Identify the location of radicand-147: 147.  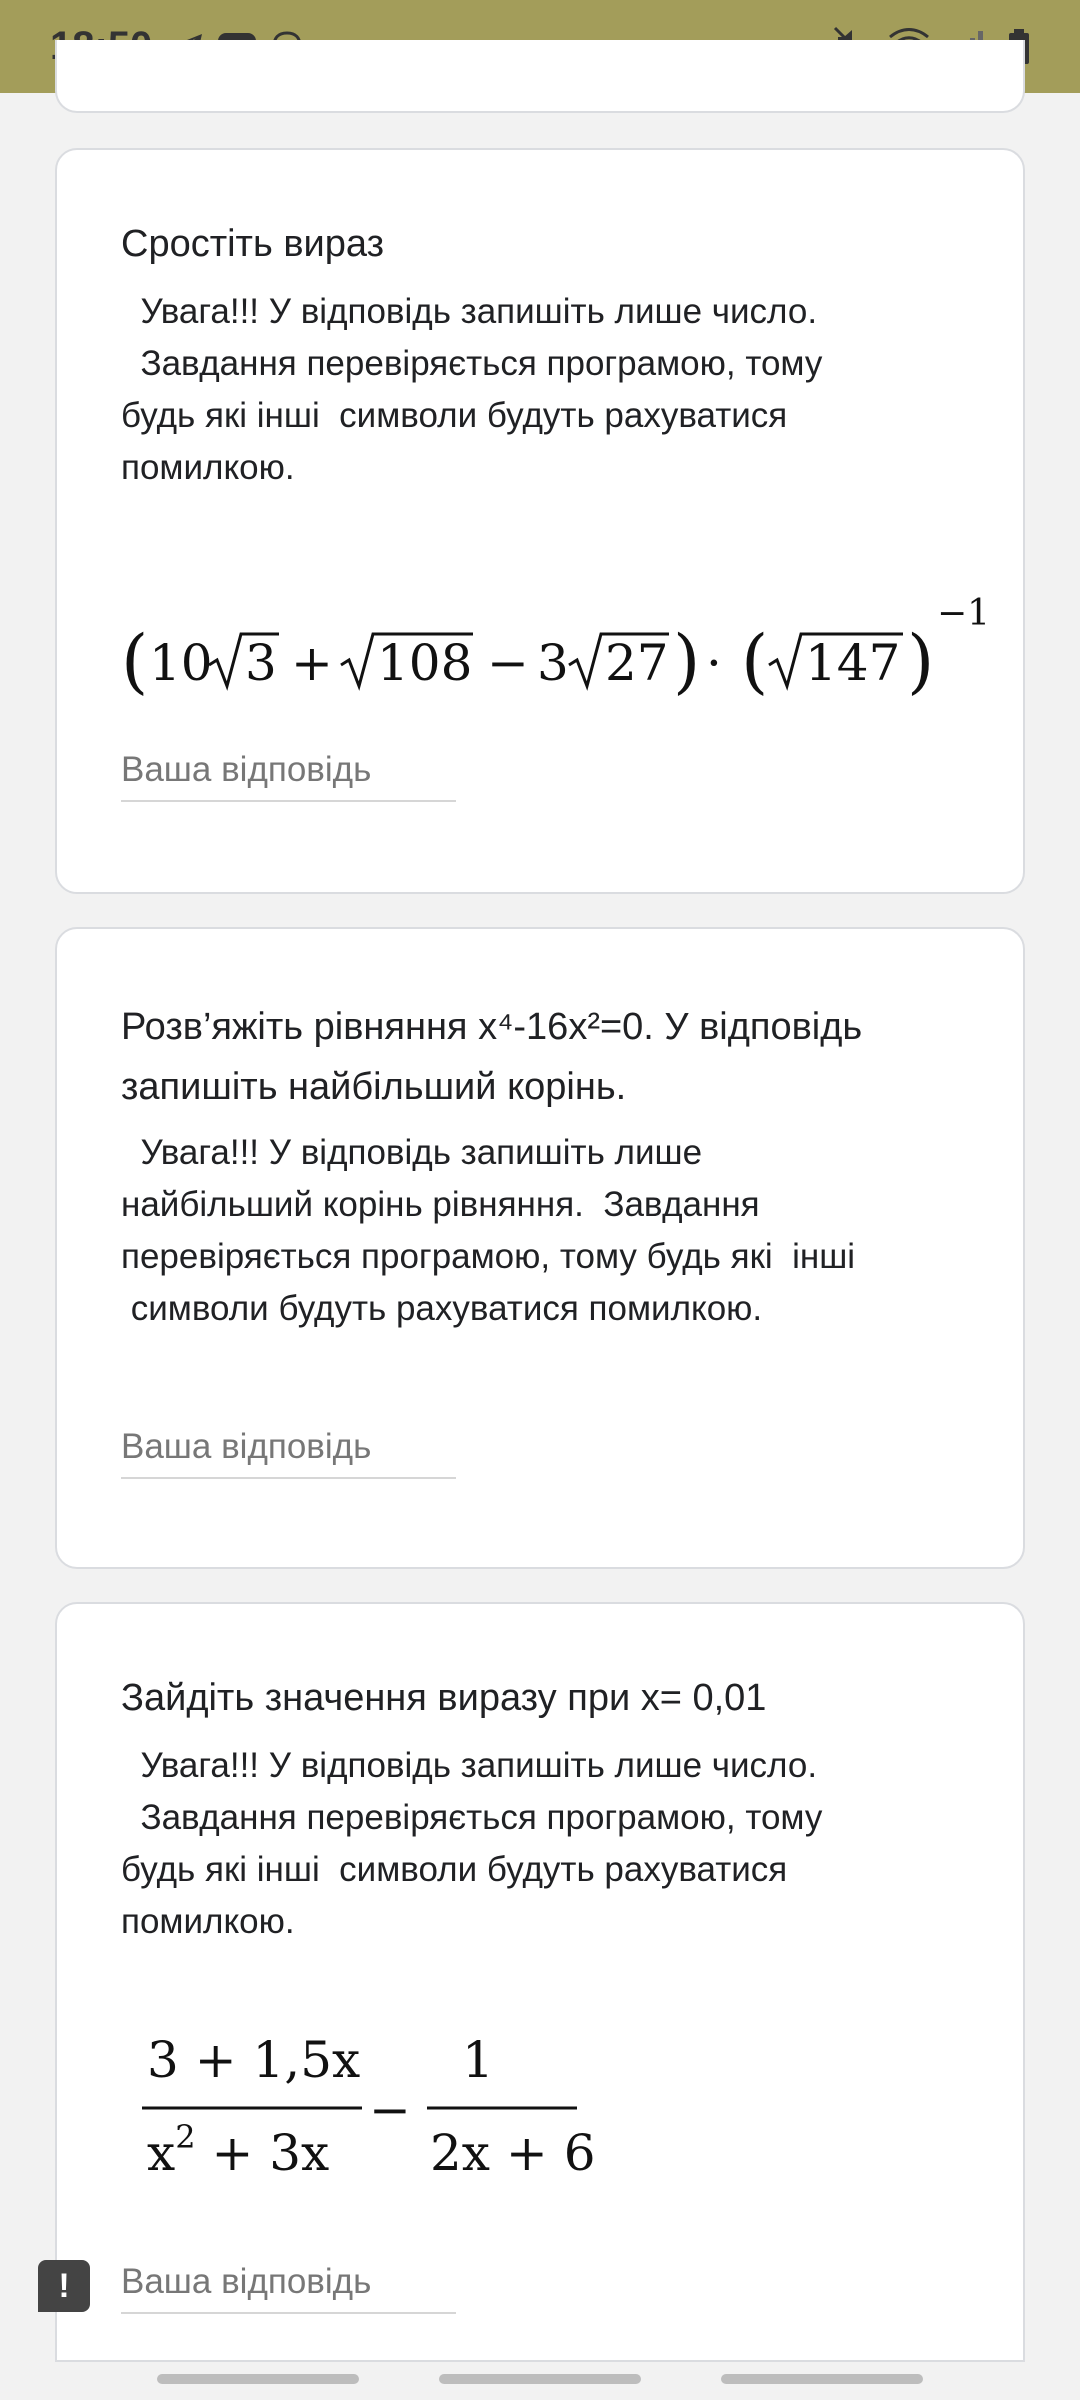
(852, 663).